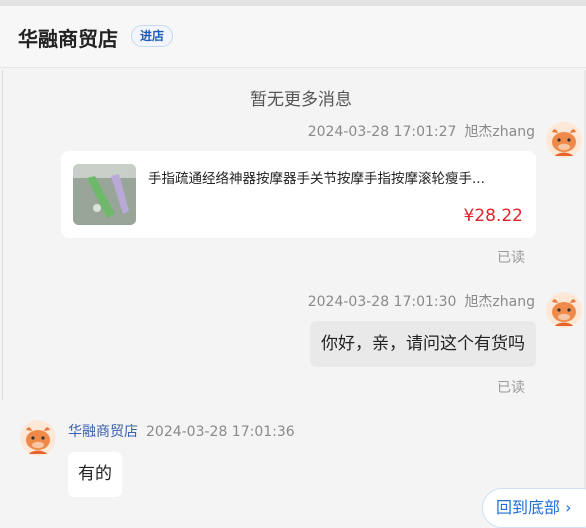  I want to click on chevron-down-icon: ›, so click(568, 507).